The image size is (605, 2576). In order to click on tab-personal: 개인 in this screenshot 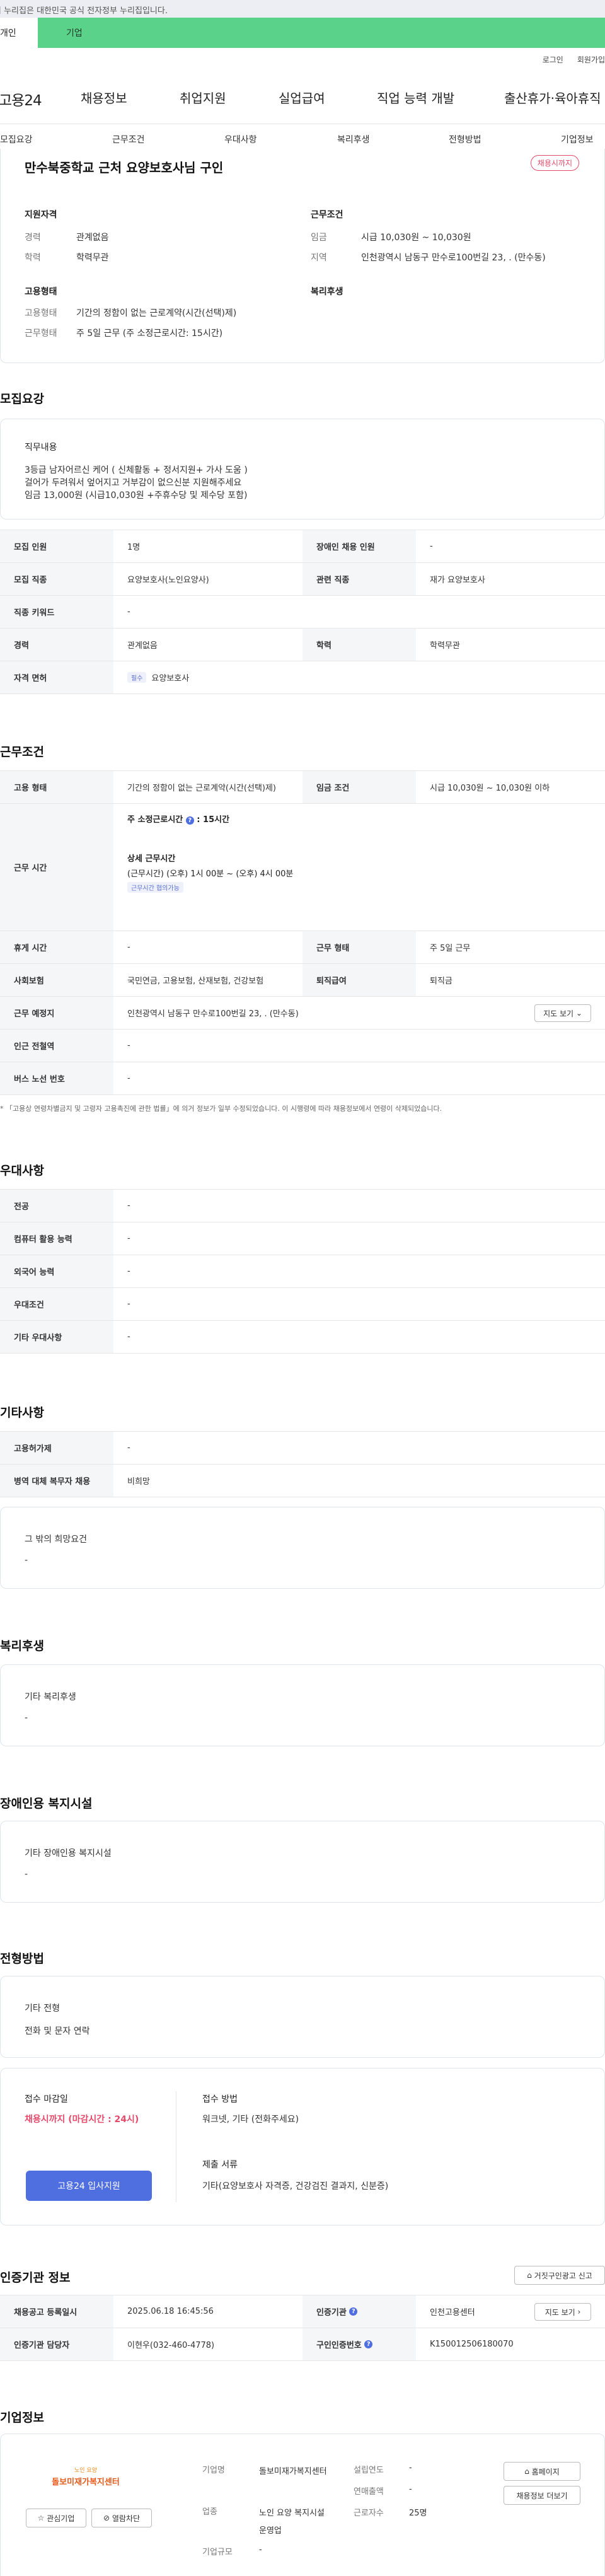, I will do `click(19, 33)`.